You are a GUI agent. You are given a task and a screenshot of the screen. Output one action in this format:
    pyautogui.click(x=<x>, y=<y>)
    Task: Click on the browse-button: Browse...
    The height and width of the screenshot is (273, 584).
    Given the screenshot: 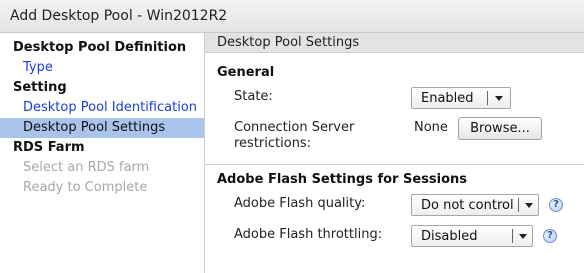 What is the action you would take?
    pyautogui.click(x=500, y=128)
    